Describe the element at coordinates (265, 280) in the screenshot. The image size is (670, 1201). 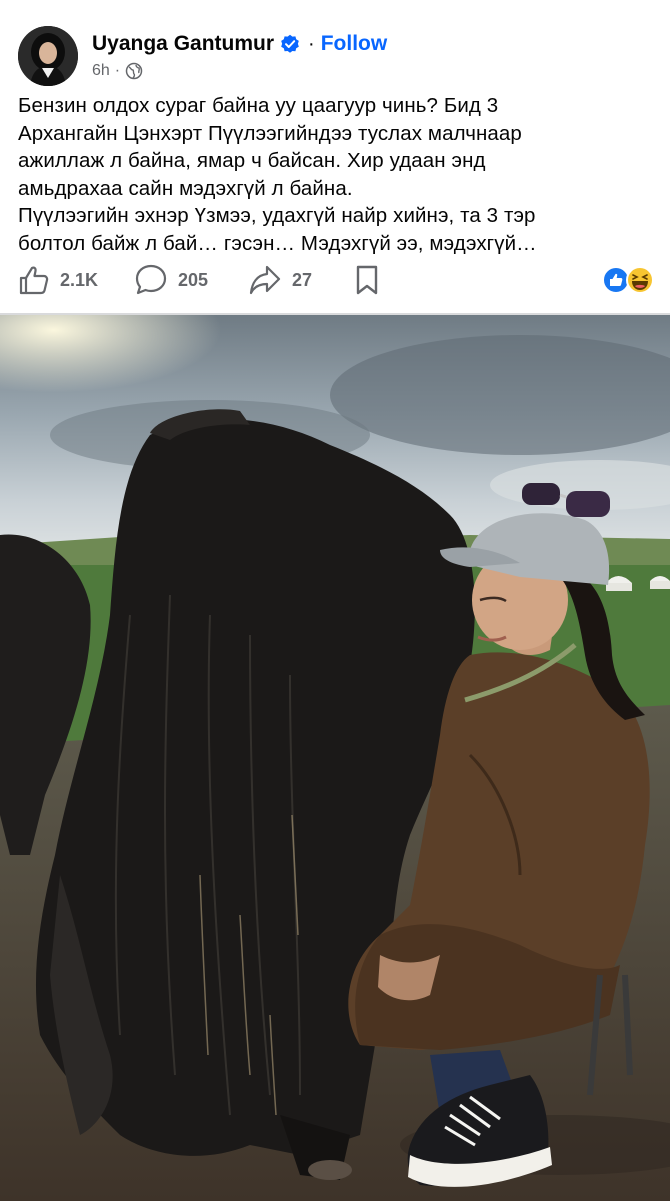
I see `share-arrow-icon` at that location.